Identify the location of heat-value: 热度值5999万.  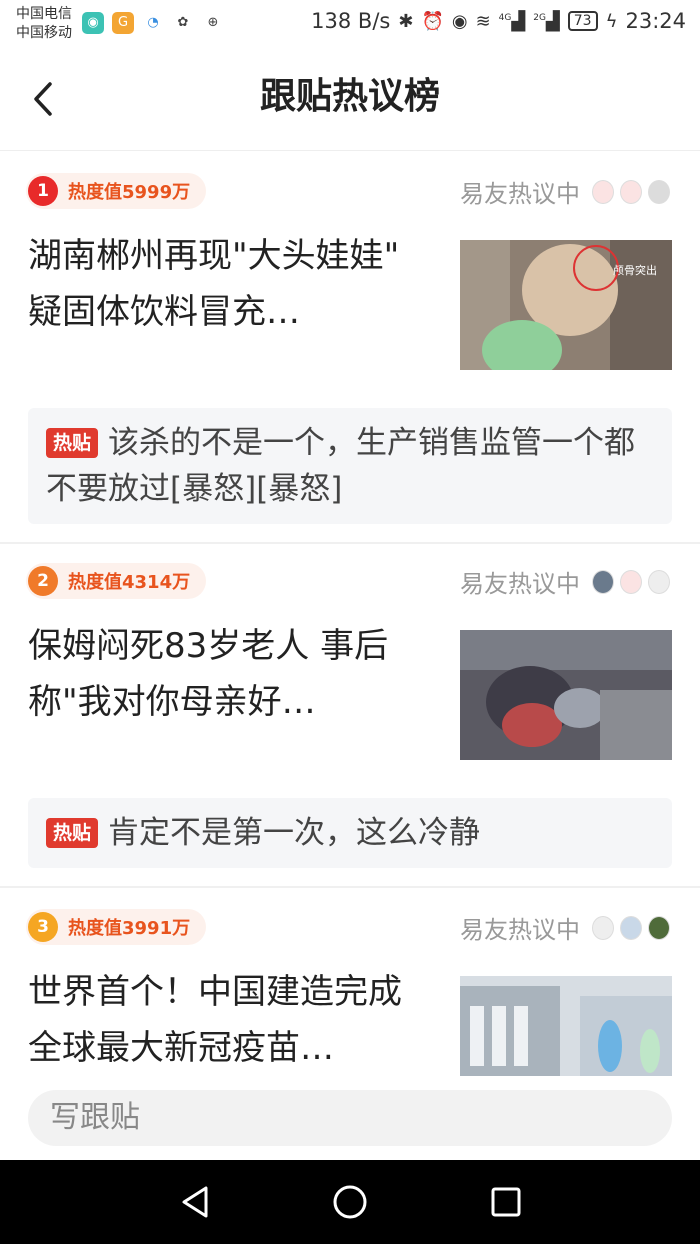
(129, 192).